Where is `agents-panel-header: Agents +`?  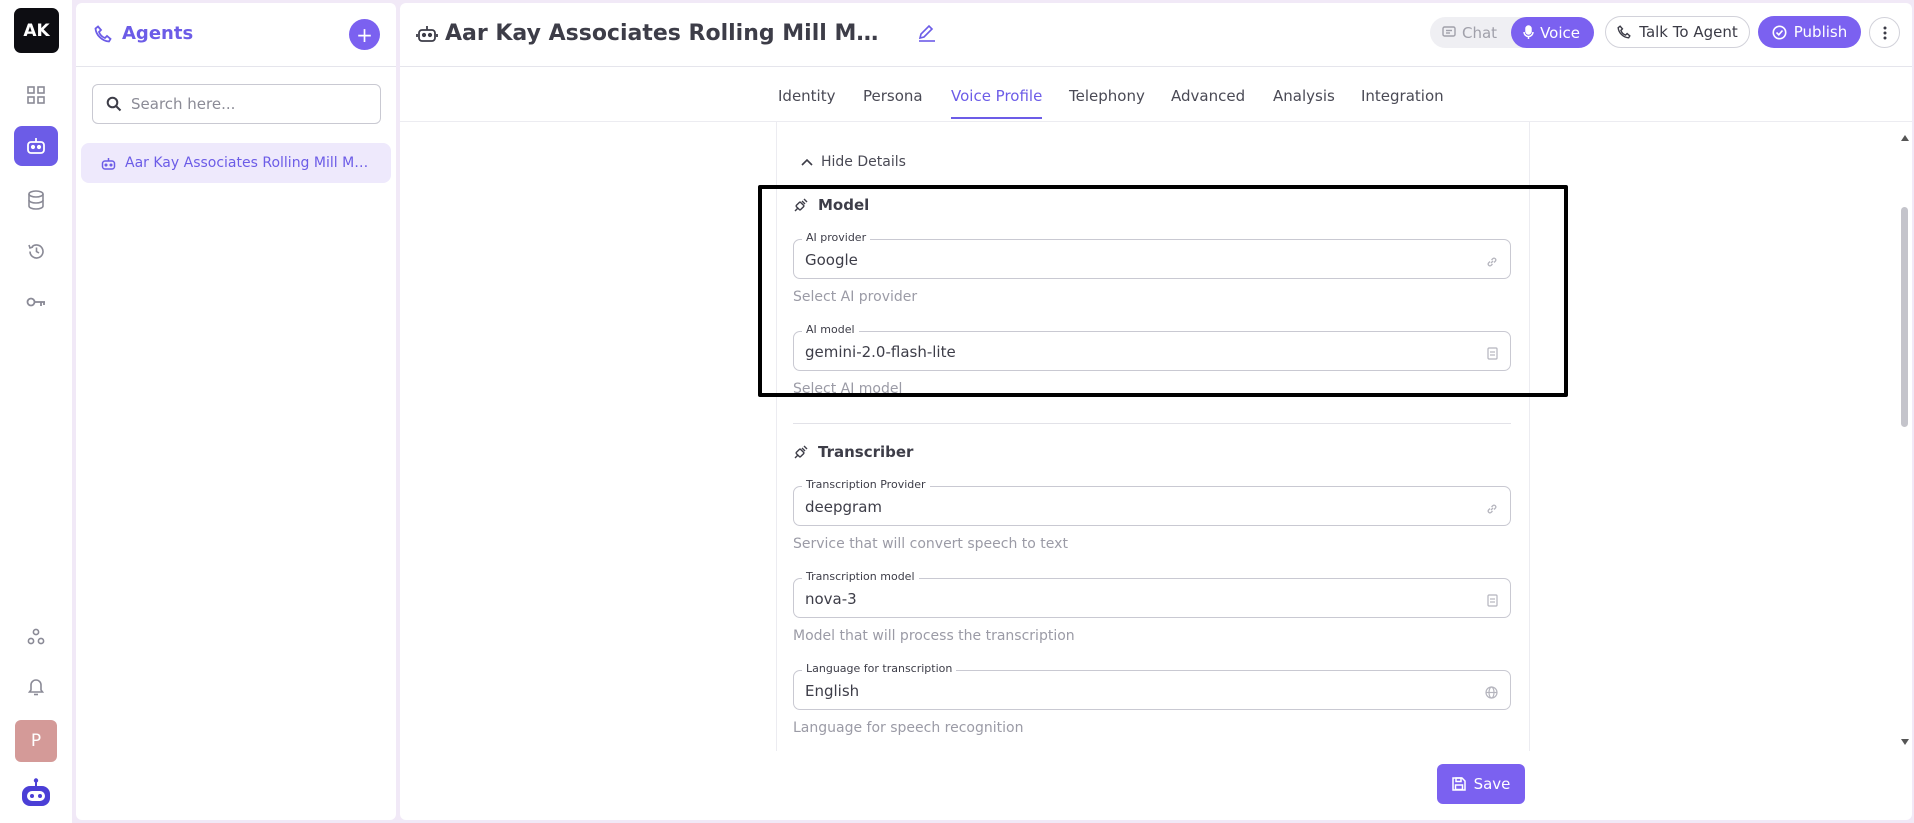 agents-panel-header: Agents + is located at coordinates (236, 35).